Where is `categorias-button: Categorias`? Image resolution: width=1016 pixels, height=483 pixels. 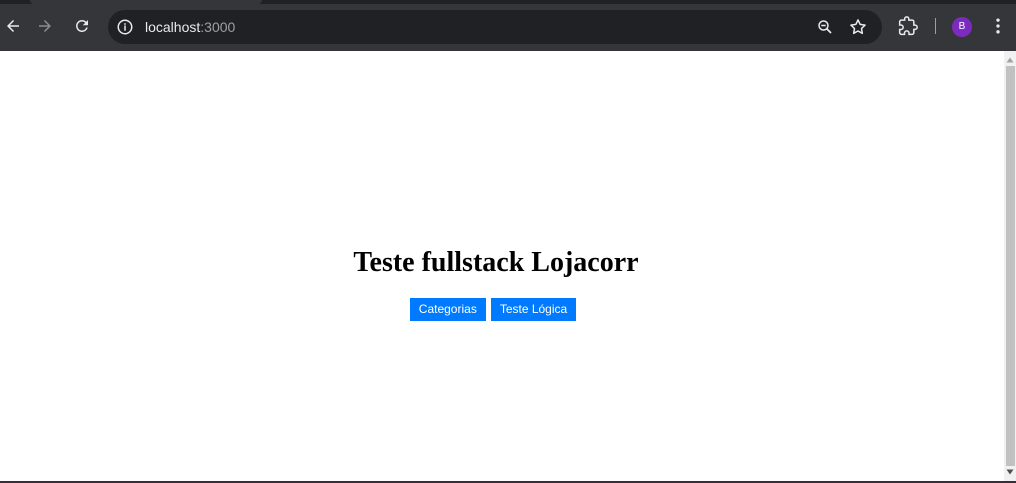
categorias-button: Categorias is located at coordinates (447, 309).